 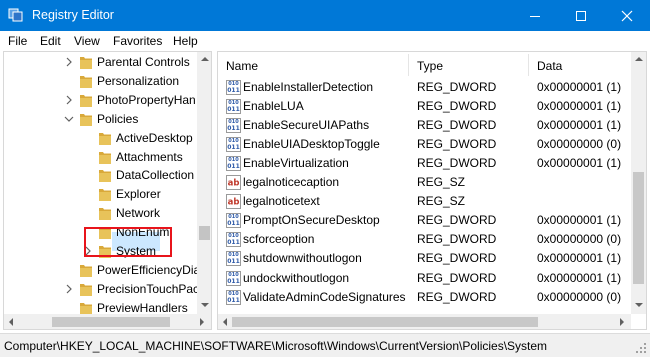 What do you see at coordinates (149, 156) in the screenshot?
I see `tree-item-label: Attachments` at bounding box center [149, 156].